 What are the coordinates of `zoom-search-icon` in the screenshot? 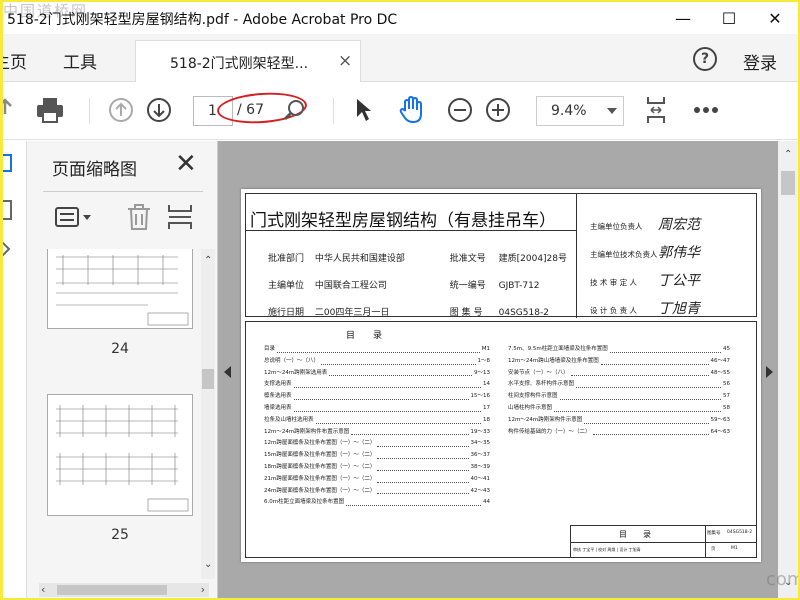 It's located at (295, 110).